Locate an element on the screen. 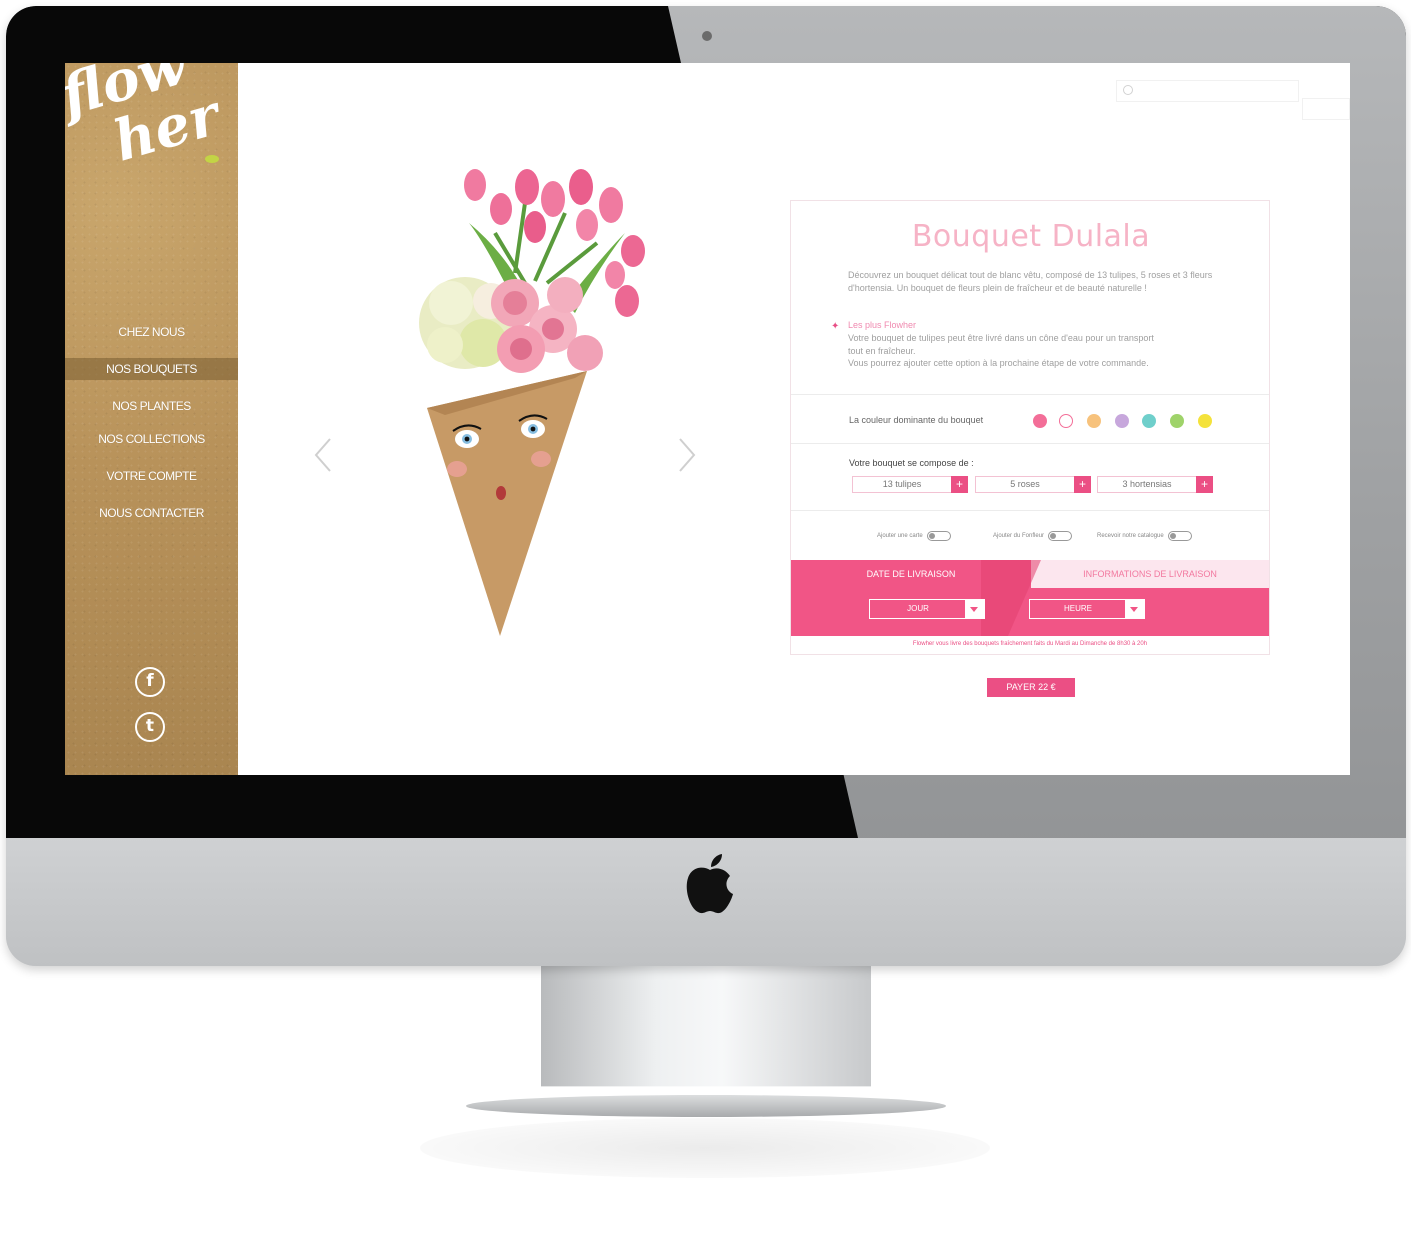 The width and height of the screenshot is (1411, 1253). search-icon is located at coordinates (1128, 90).